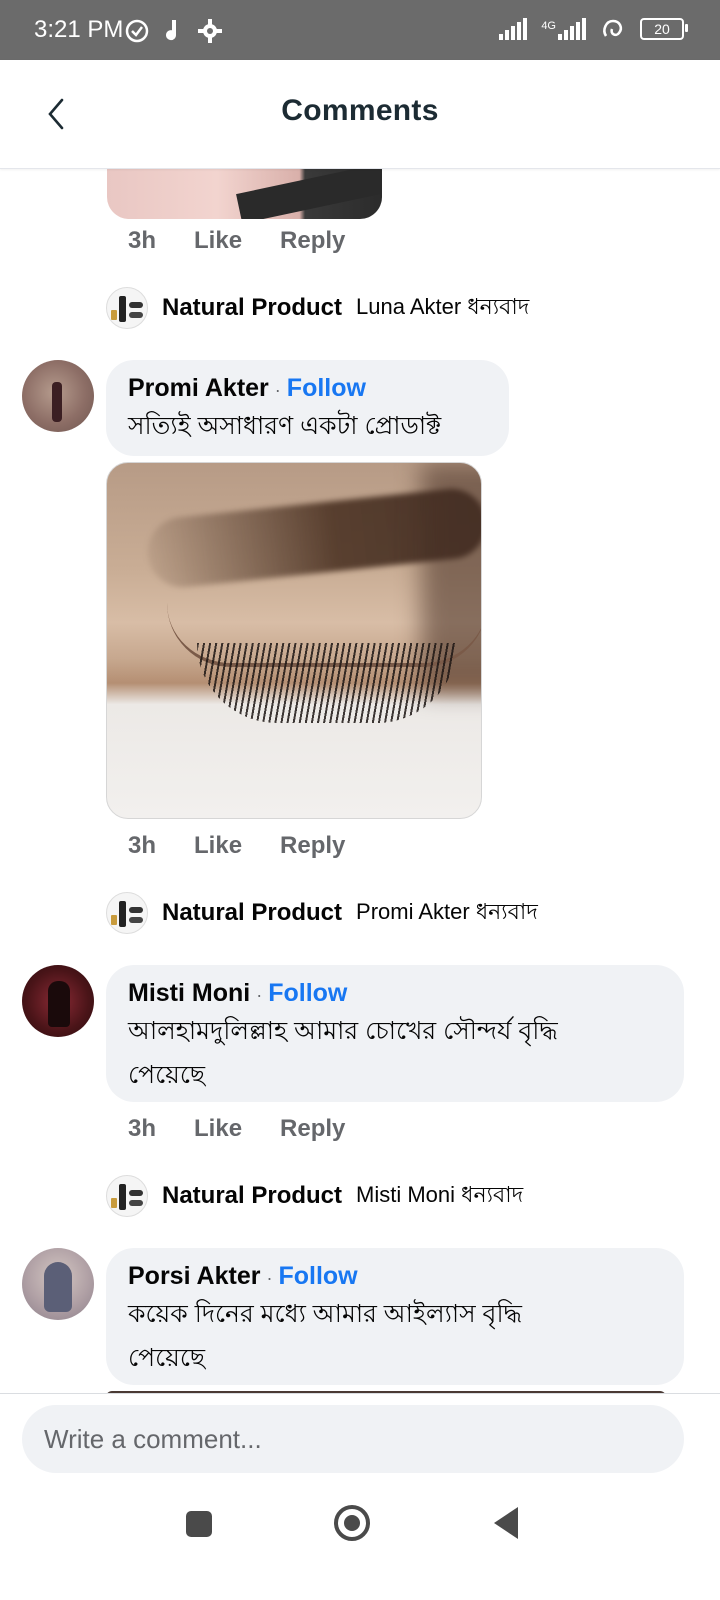 The image size is (720, 1600). I want to click on page-reply: Natural Product Luna Akter ধন্যবাদ, so click(317, 308).